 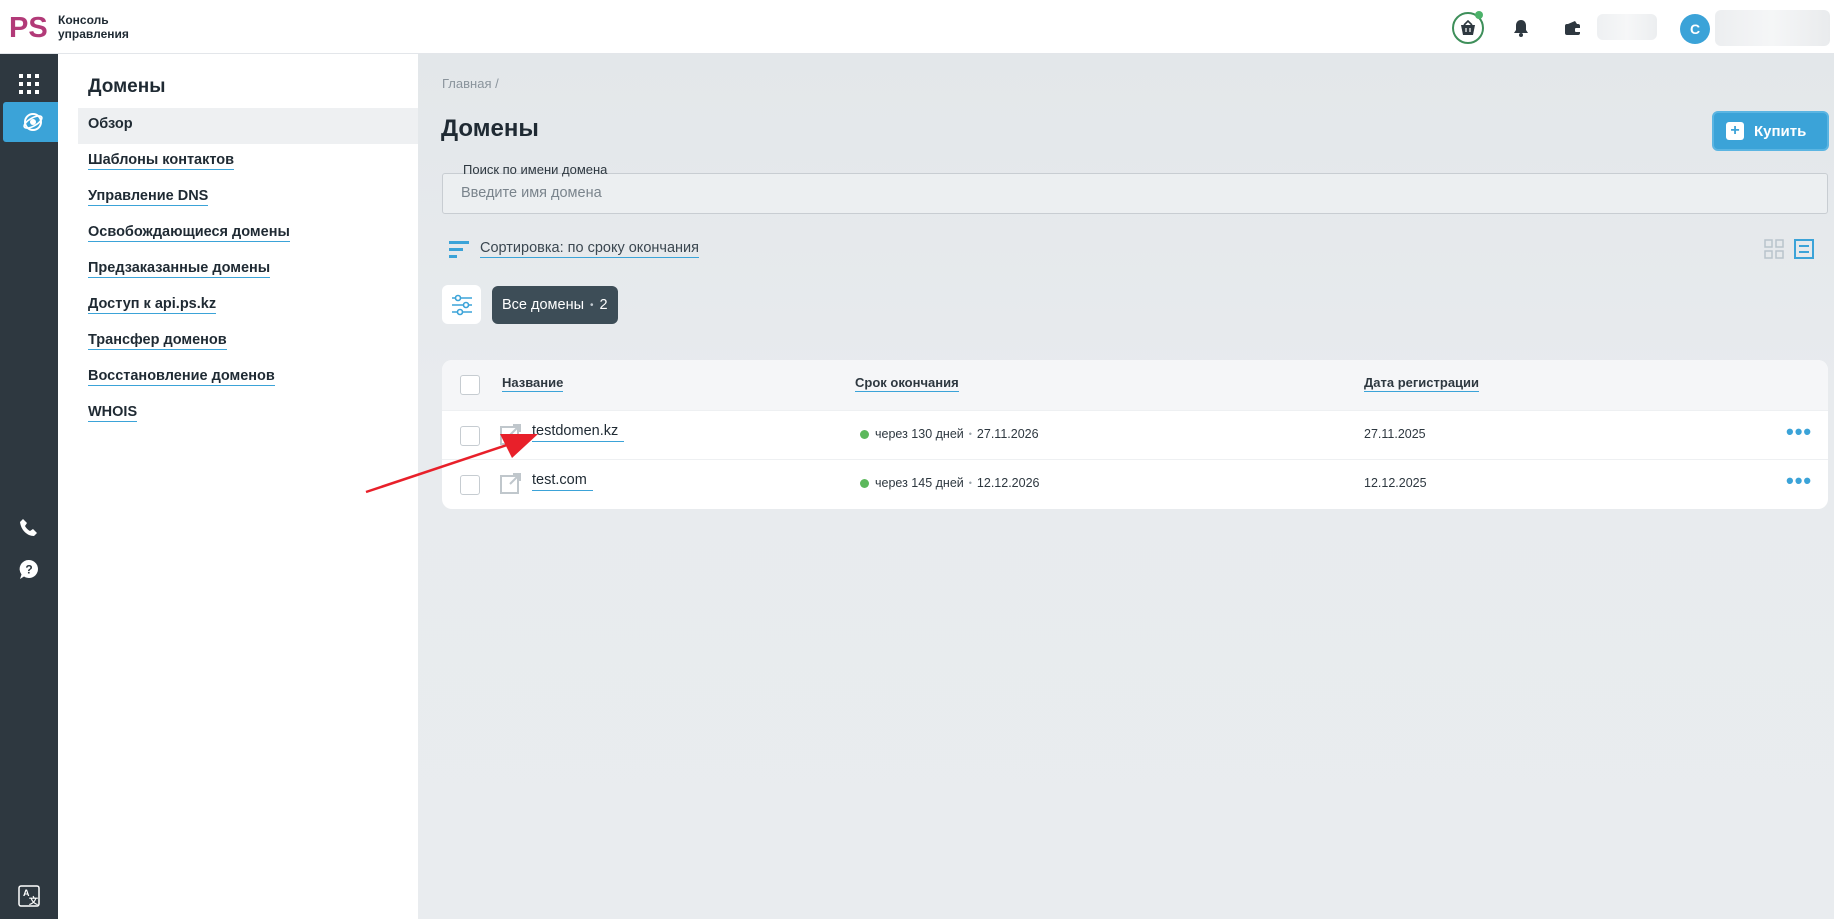 What do you see at coordinates (152, 305) in the screenshot?
I see `sidebar-item-api-access: Доступ к api.ps.kz` at bounding box center [152, 305].